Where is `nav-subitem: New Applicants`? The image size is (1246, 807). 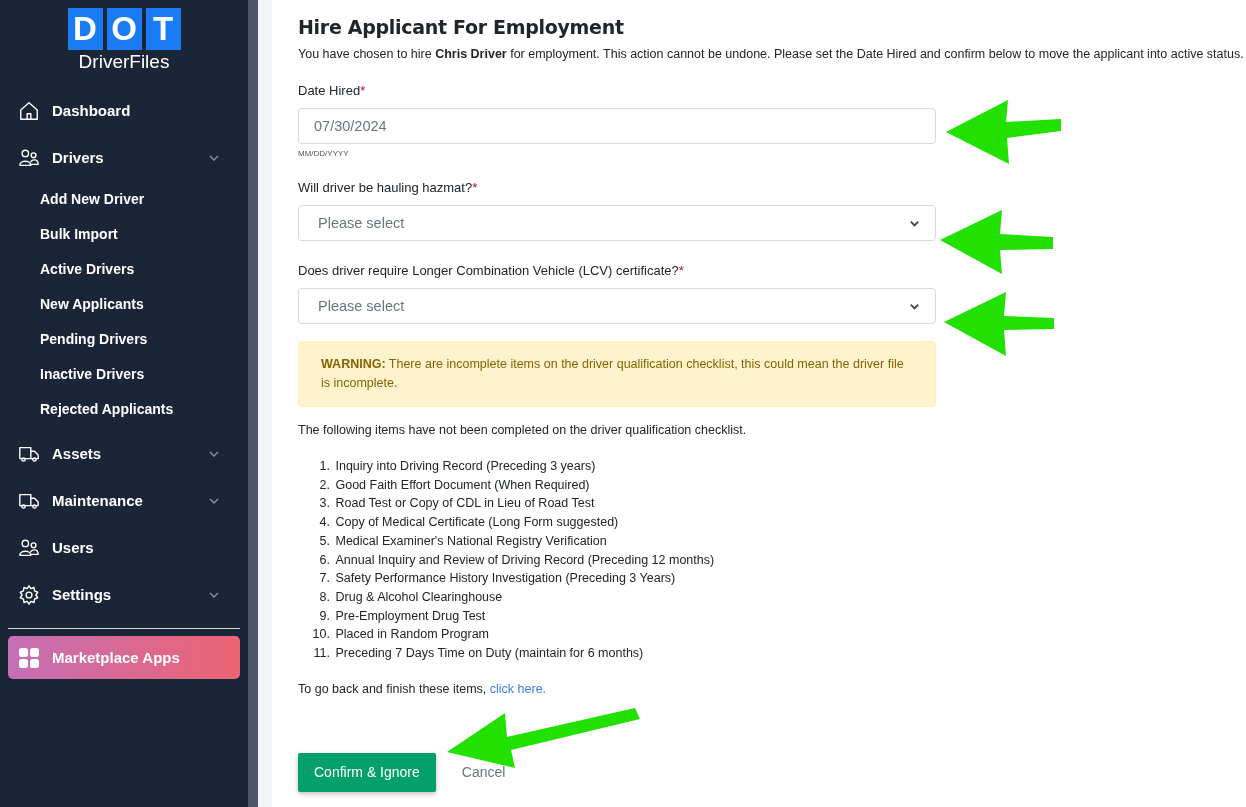 nav-subitem: New Applicants is located at coordinates (124, 303).